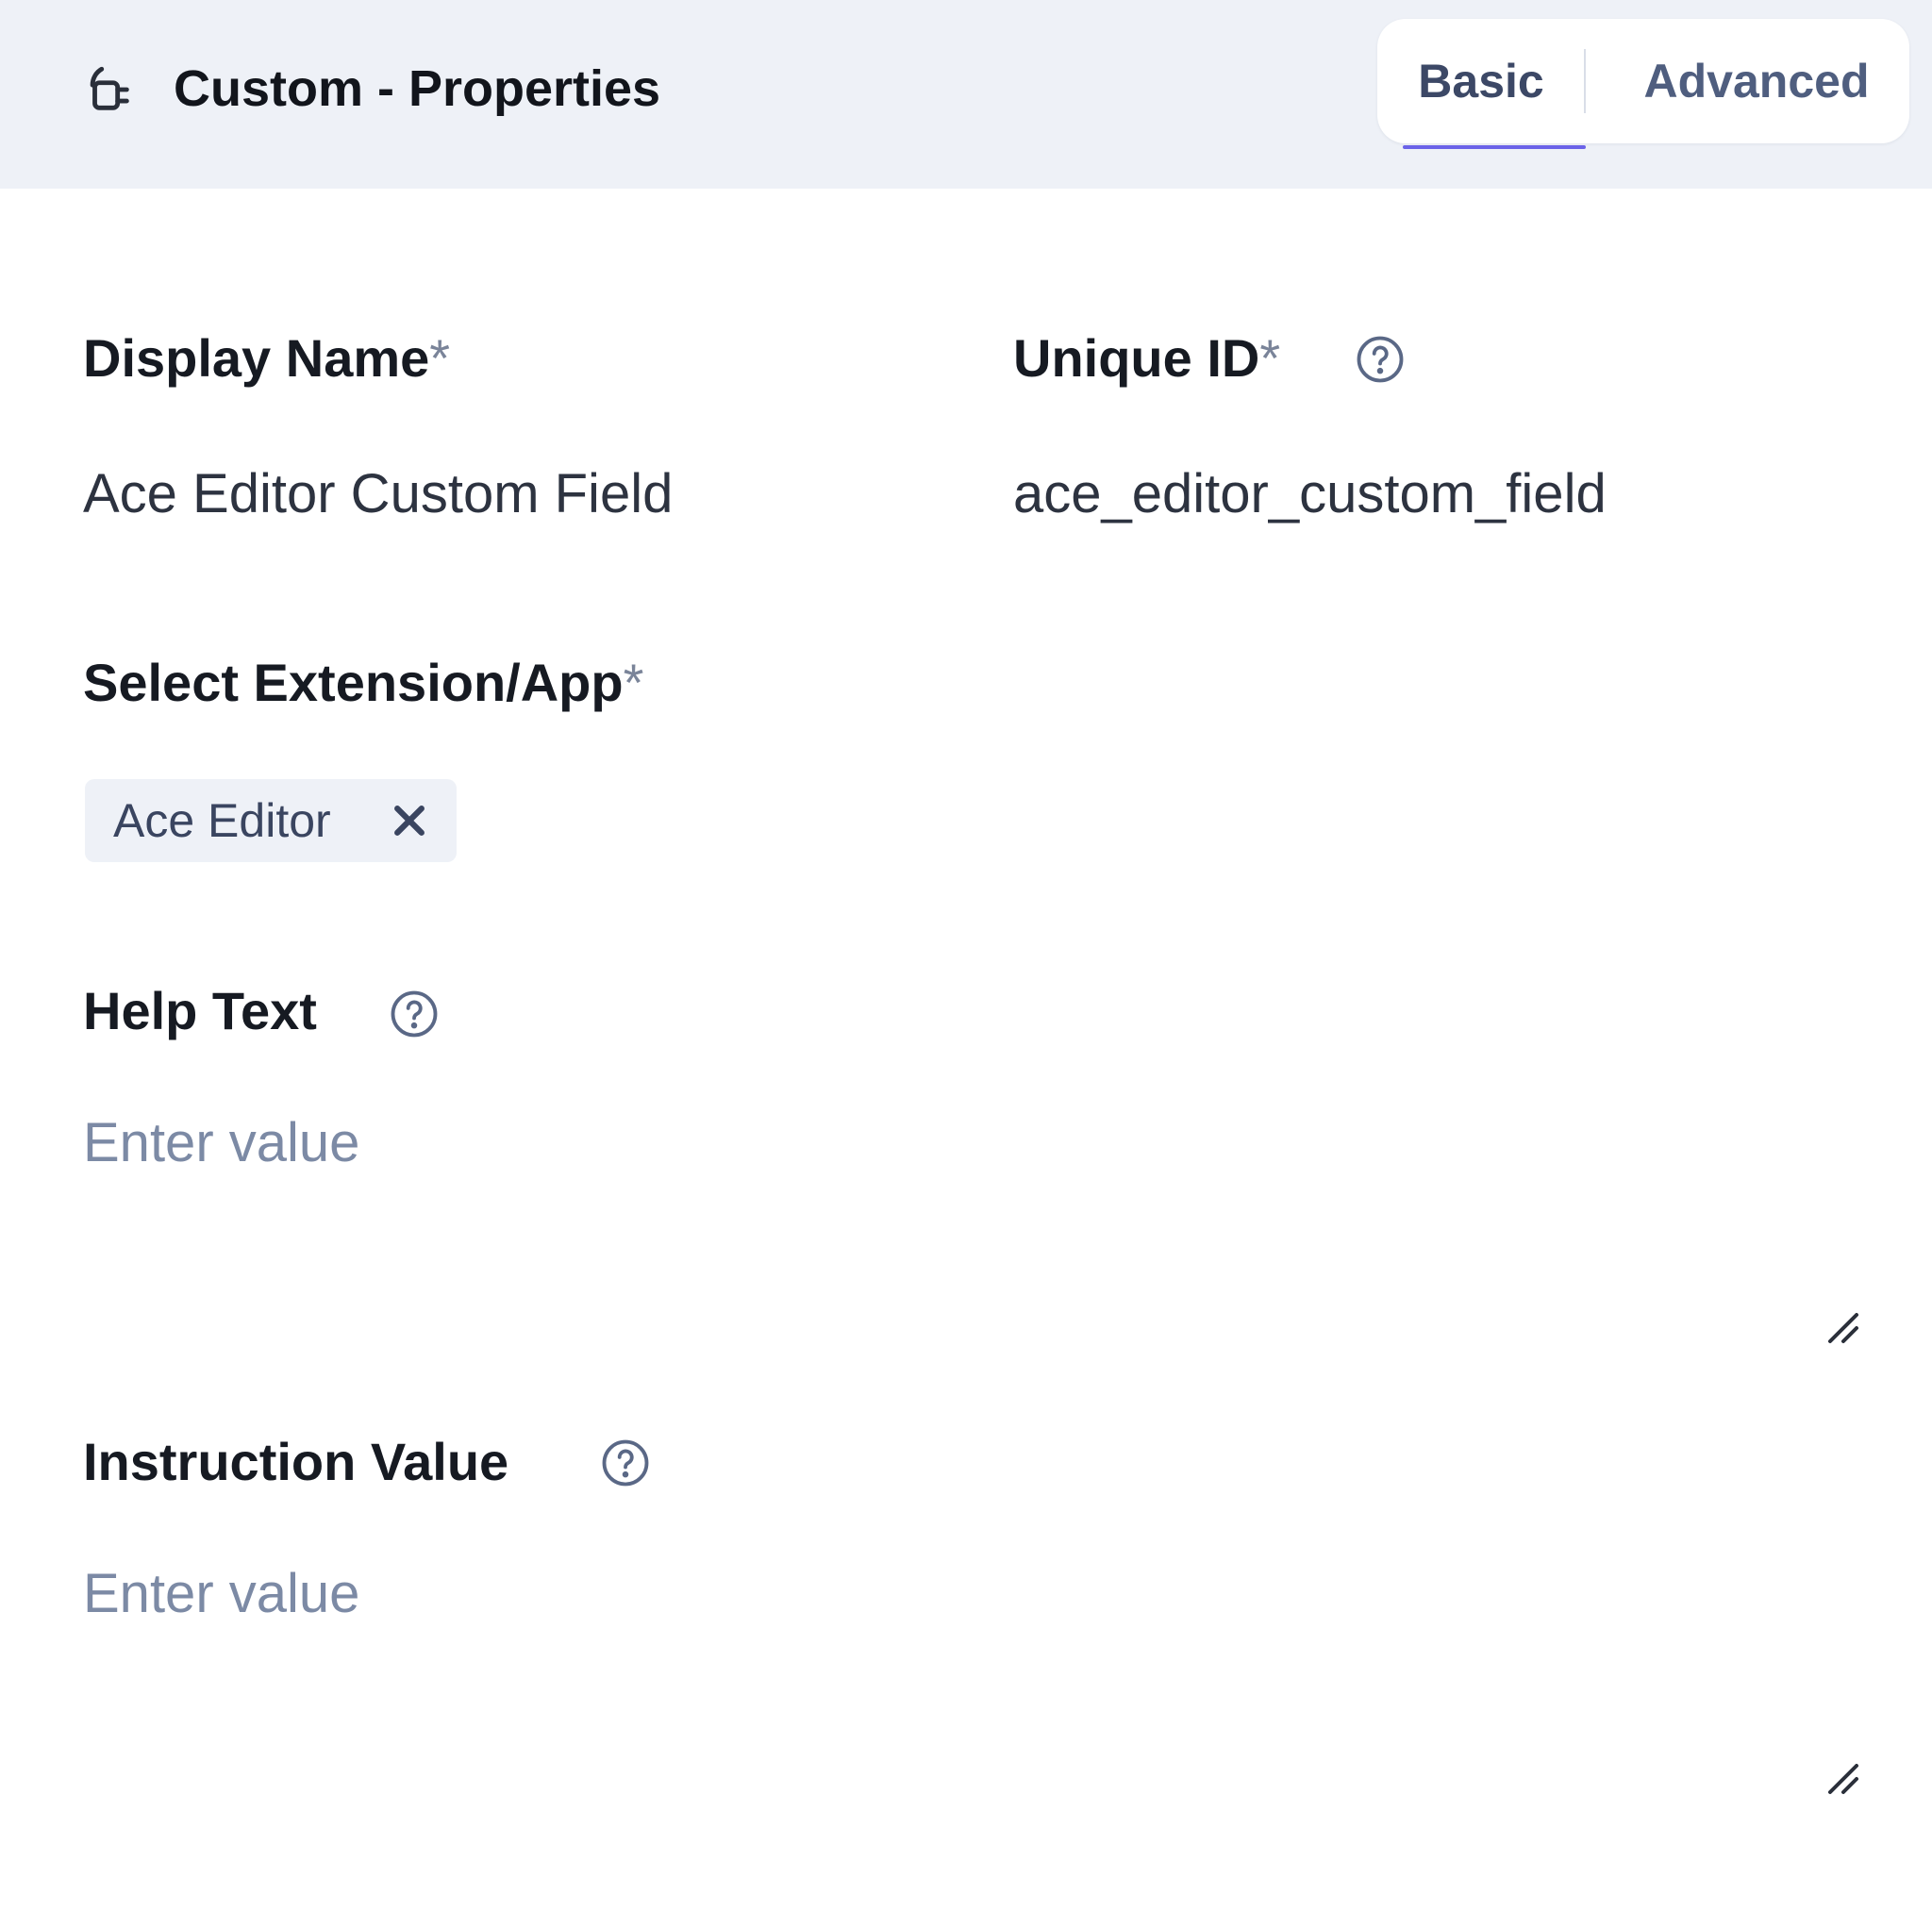 The image size is (1932, 1911). Describe the element at coordinates (1757, 81) in the screenshot. I see `tab-advanced: Advanced` at that location.